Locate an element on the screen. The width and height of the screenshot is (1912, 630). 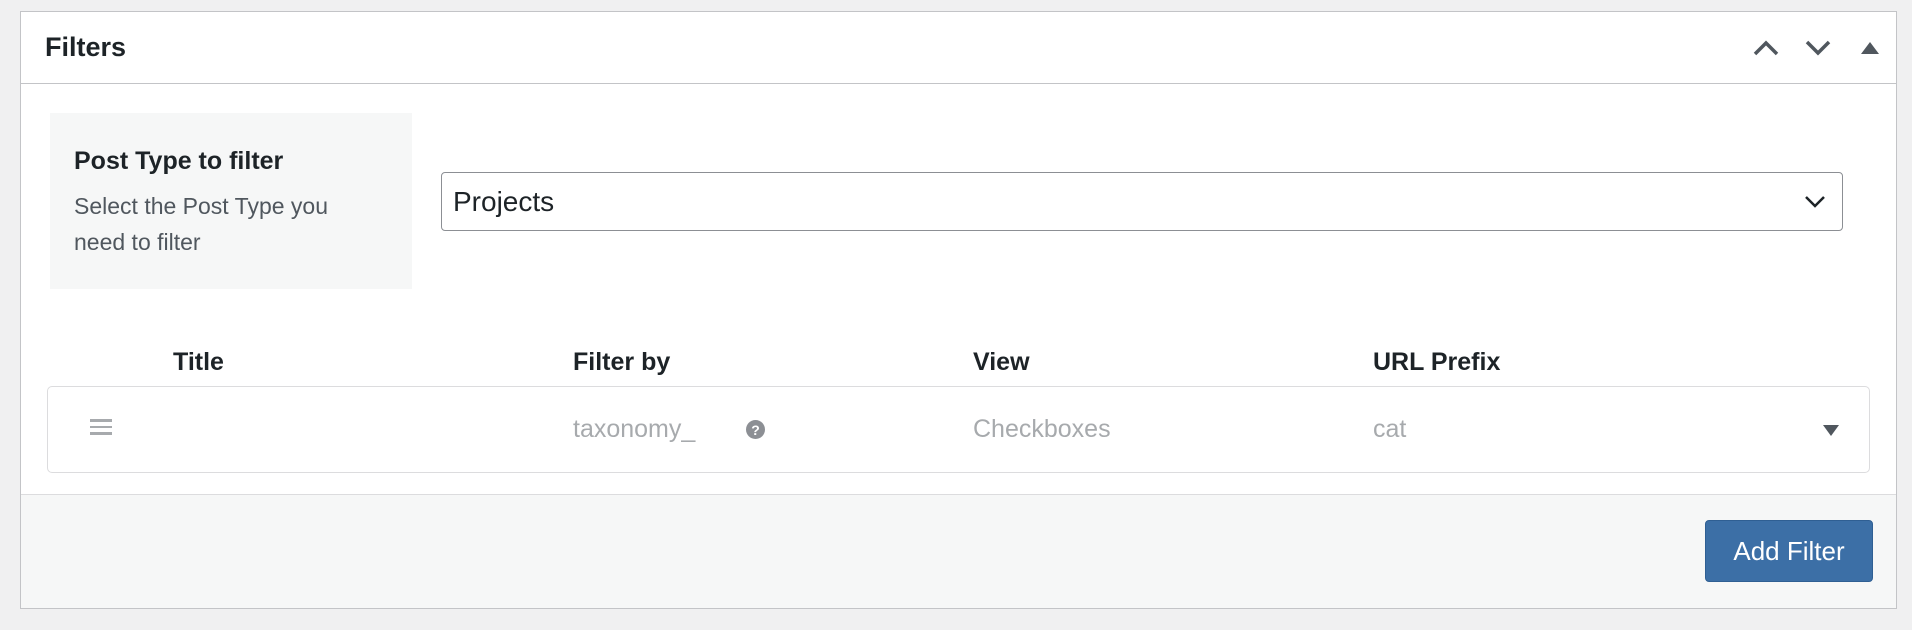
collapse-panel-button is located at coordinates (1870, 48).